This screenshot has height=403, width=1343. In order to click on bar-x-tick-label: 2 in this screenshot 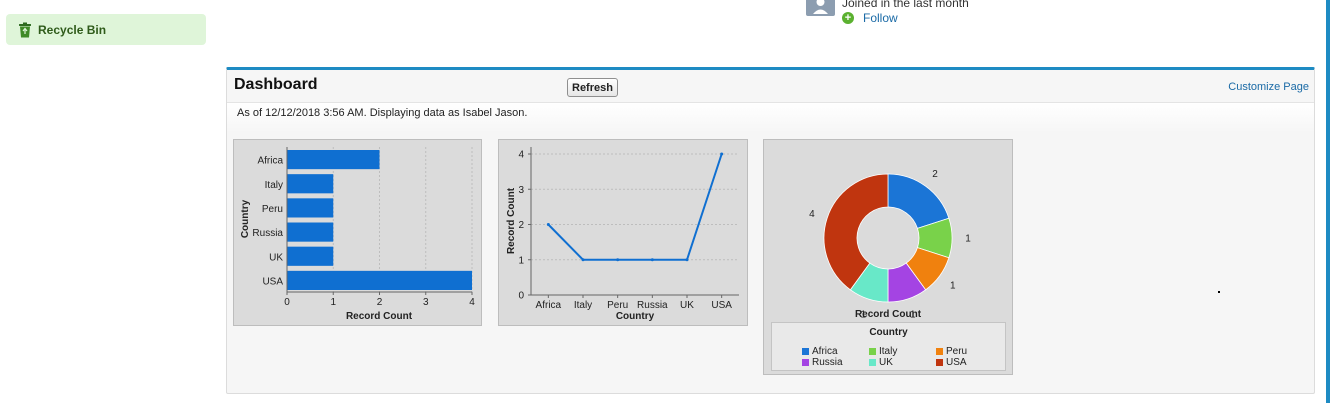, I will do `click(380, 302)`.